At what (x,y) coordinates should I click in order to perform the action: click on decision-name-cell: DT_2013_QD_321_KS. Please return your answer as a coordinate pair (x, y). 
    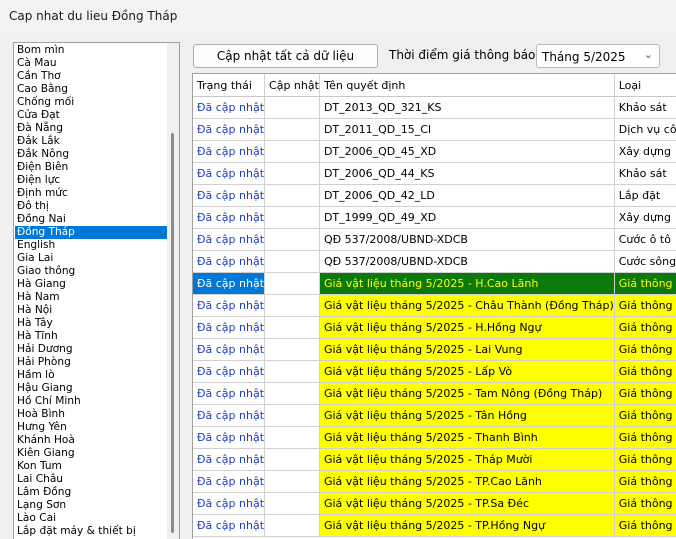
    Looking at the image, I should click on (467, 107).